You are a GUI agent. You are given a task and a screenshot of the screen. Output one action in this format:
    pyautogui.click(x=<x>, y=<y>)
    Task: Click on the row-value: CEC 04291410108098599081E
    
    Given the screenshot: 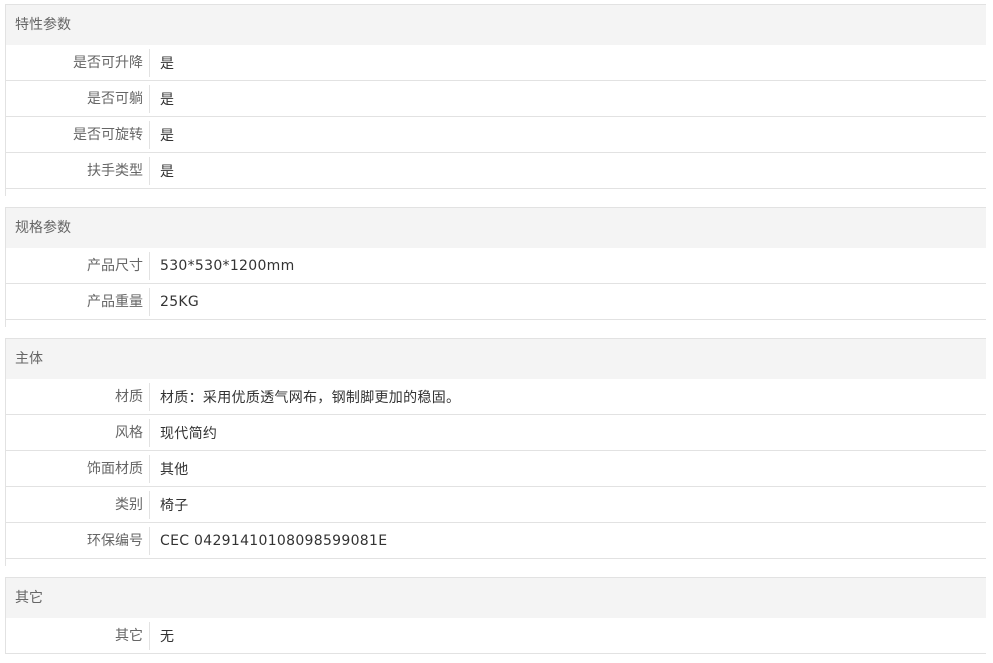 What is the action you would take?
    pyautogui.click(x=274, y=540)
    